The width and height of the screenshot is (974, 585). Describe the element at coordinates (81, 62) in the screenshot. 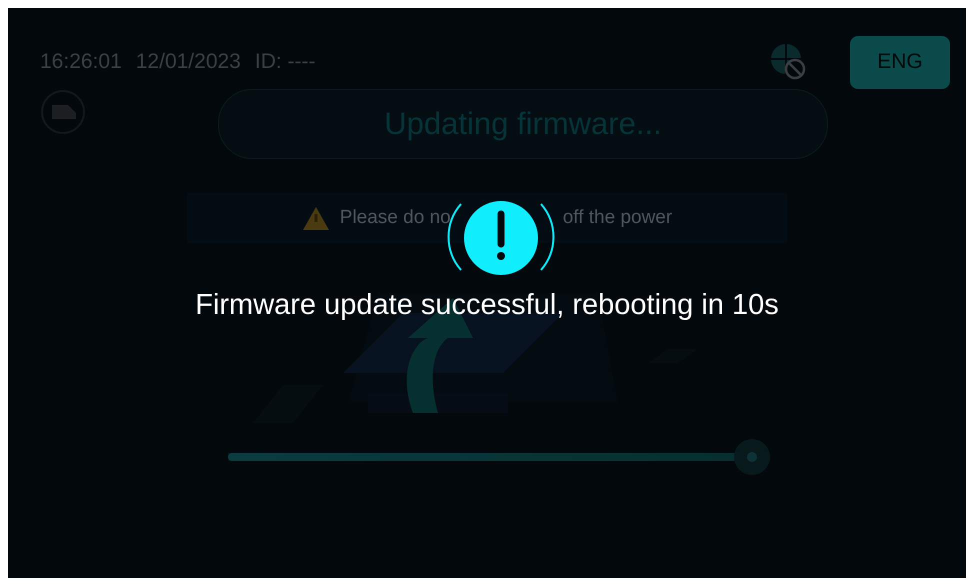

I see `clock-time: 16:26:01` at that location.